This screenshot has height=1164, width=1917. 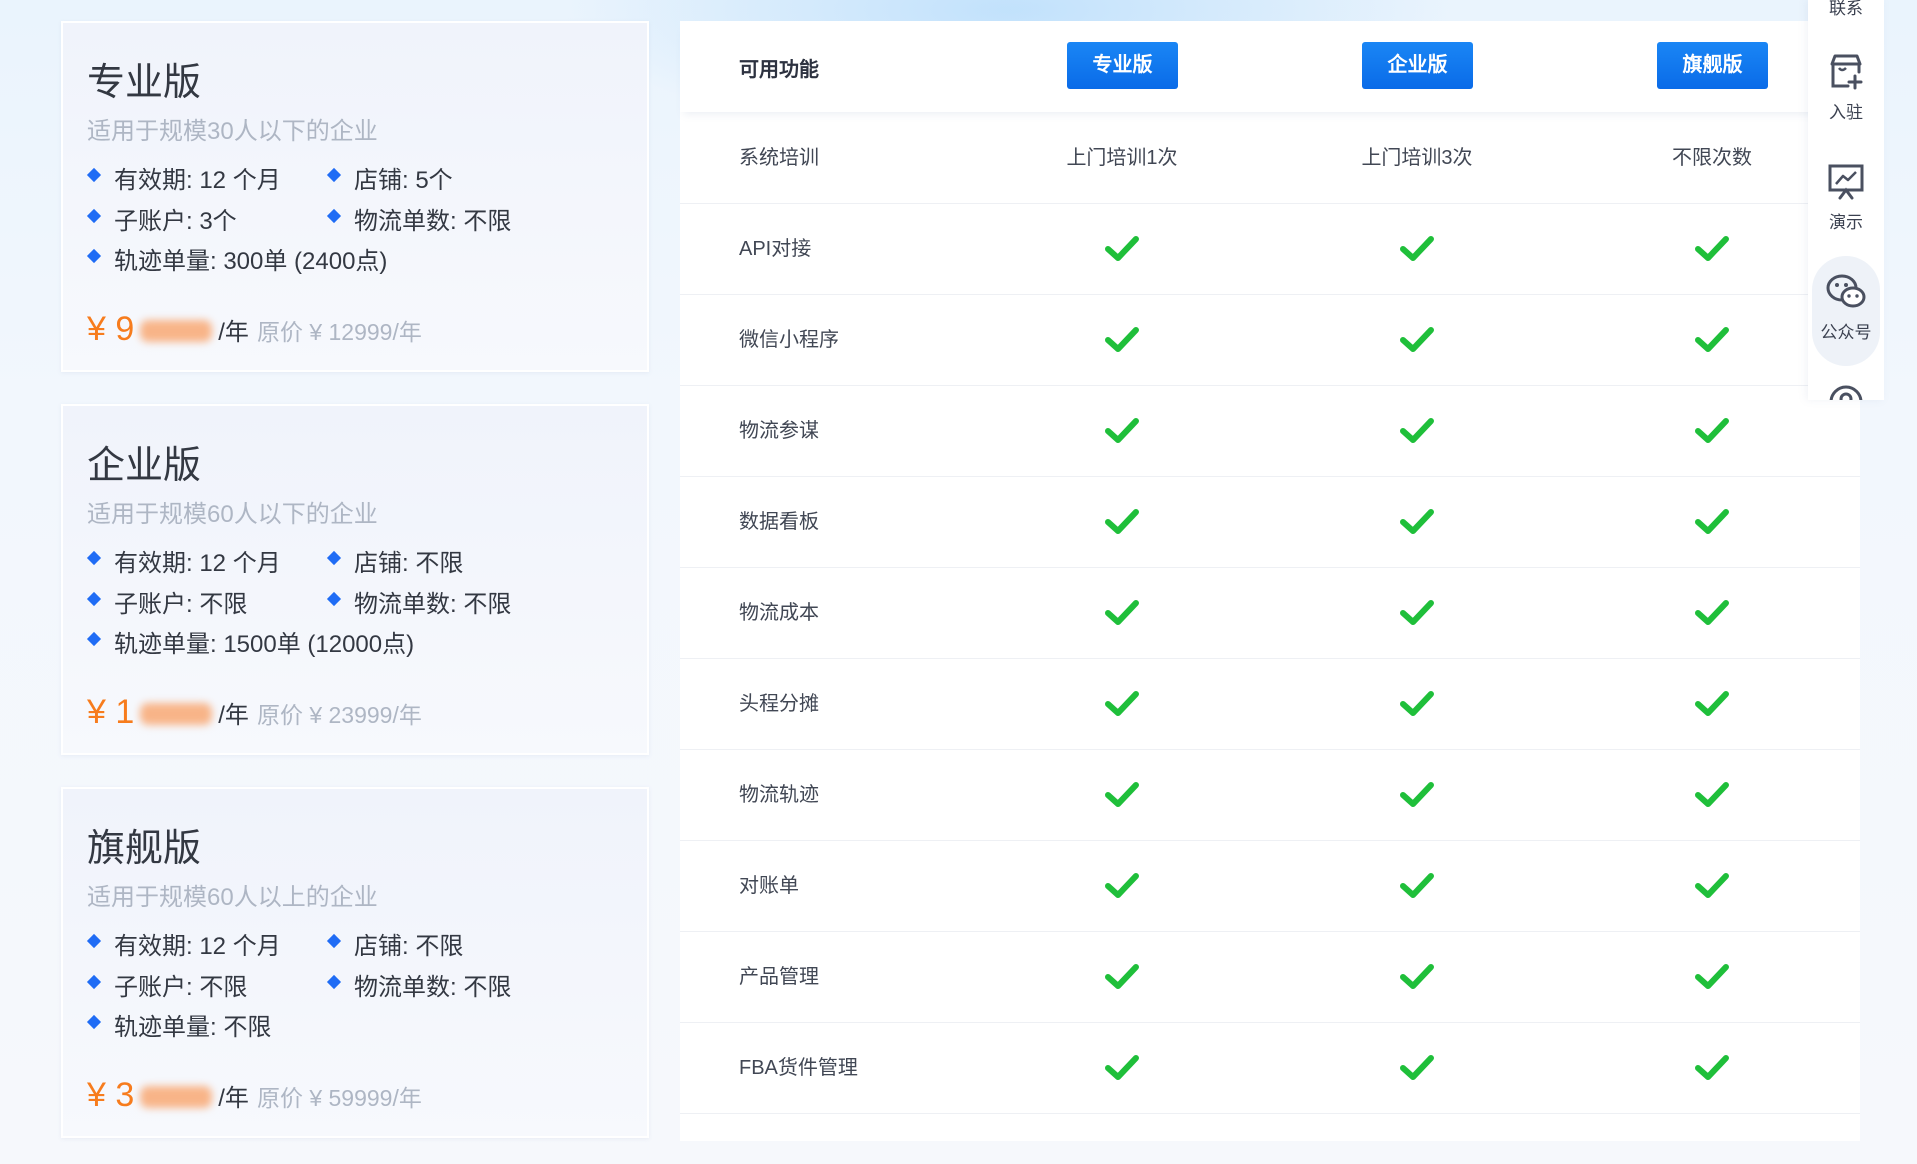 What do you see at coordinates (390, 177) in the screenshot?
I see `plan-feature-stores: 店铺: 5个` at bounding box center [390, 177].